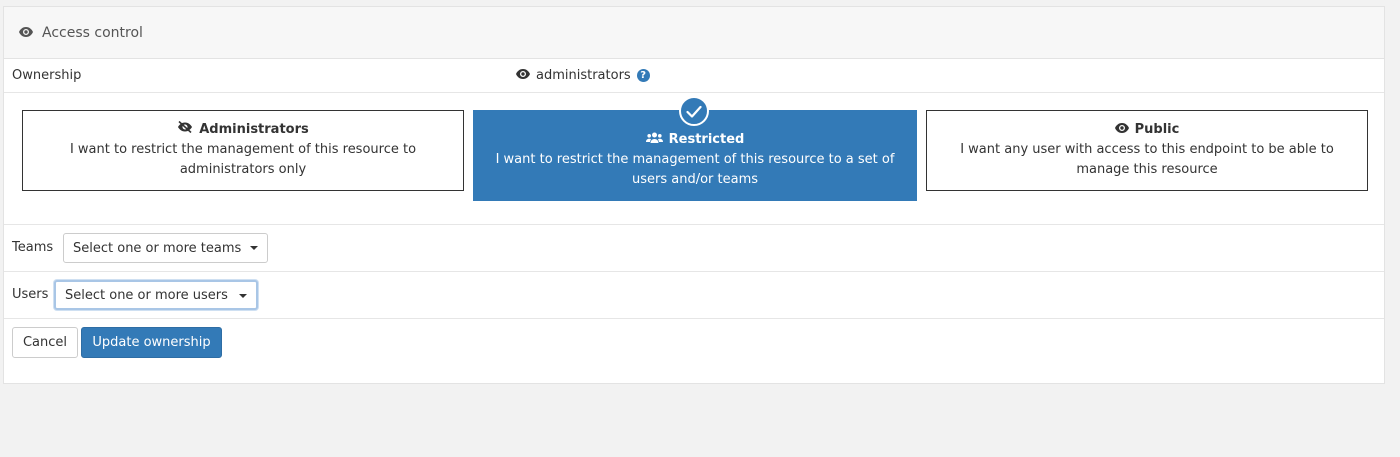 Image resolution: width=1400 pixels, height=457 pixels. What do you see at coordinates (30, 294) in the screenshot?
I see `users-label: Users` at bounding box center [30, 294].